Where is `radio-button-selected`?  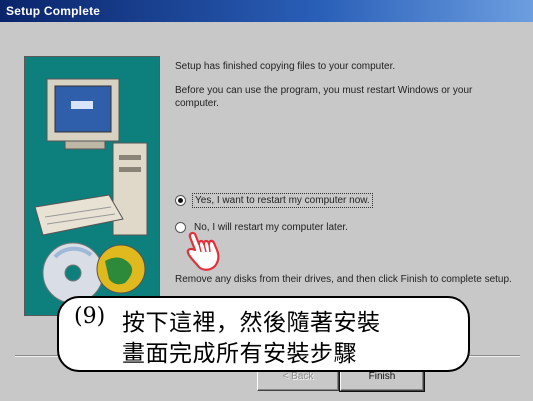 radio-button-selected is located at coordinates (180, 200).